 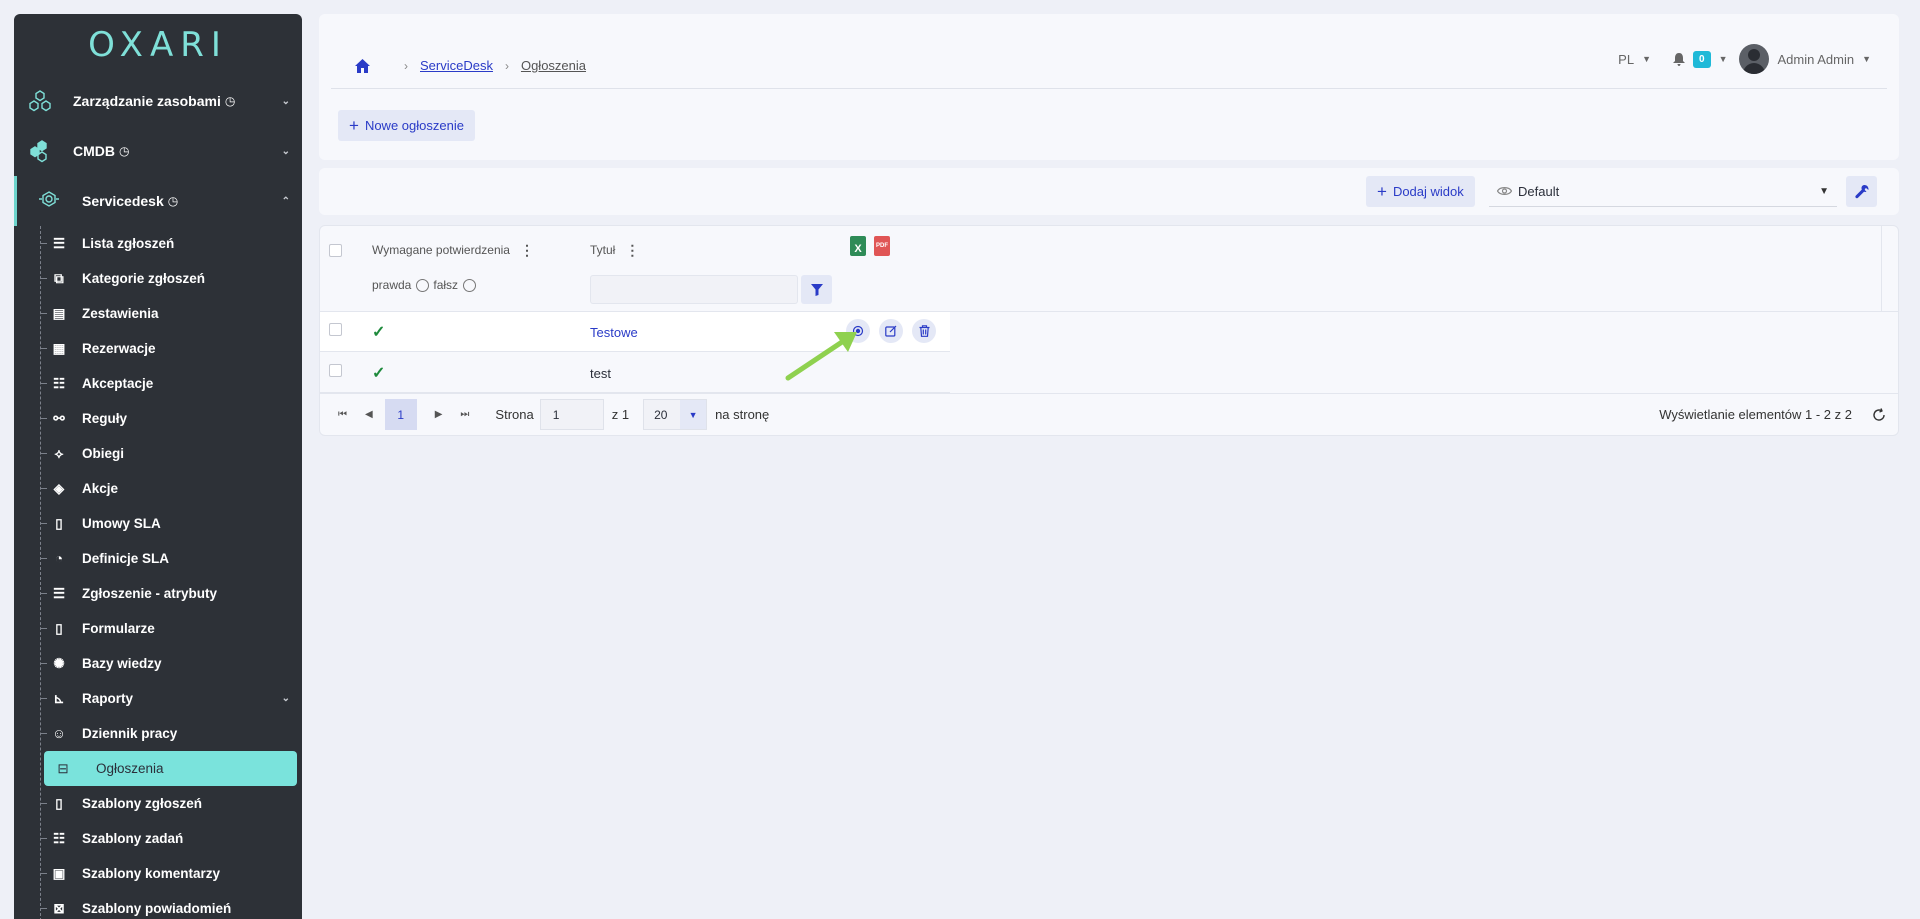 What do you see at coordinates (342, 414) in the screenshot?
I see `first-page-icon: ⏮` at bounding box center [342, 414].